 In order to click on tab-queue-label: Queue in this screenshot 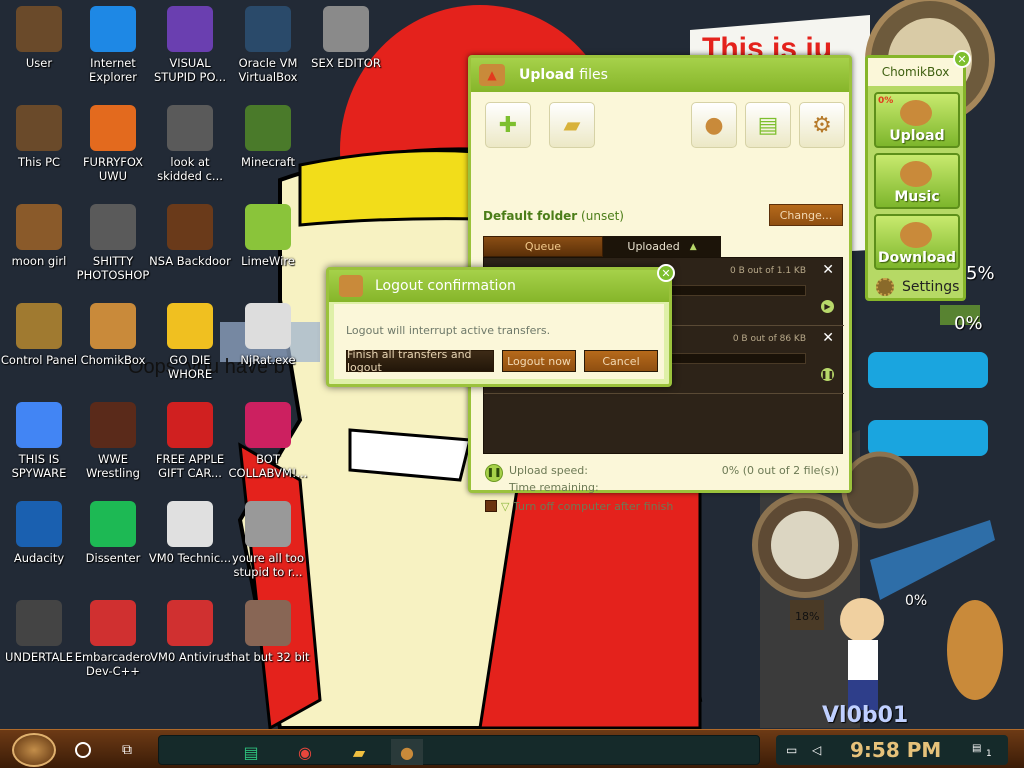, I will do `click(543, 246)`.